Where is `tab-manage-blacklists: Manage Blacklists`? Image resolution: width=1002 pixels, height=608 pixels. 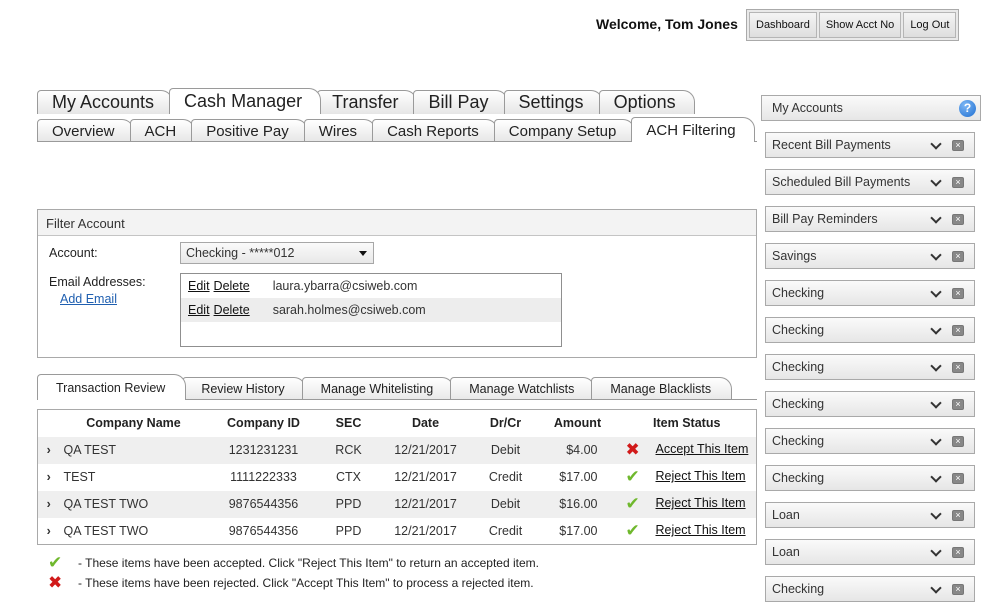 tab-manage-blacklists: Manage Blacklists is located at coordinates (662, 388).